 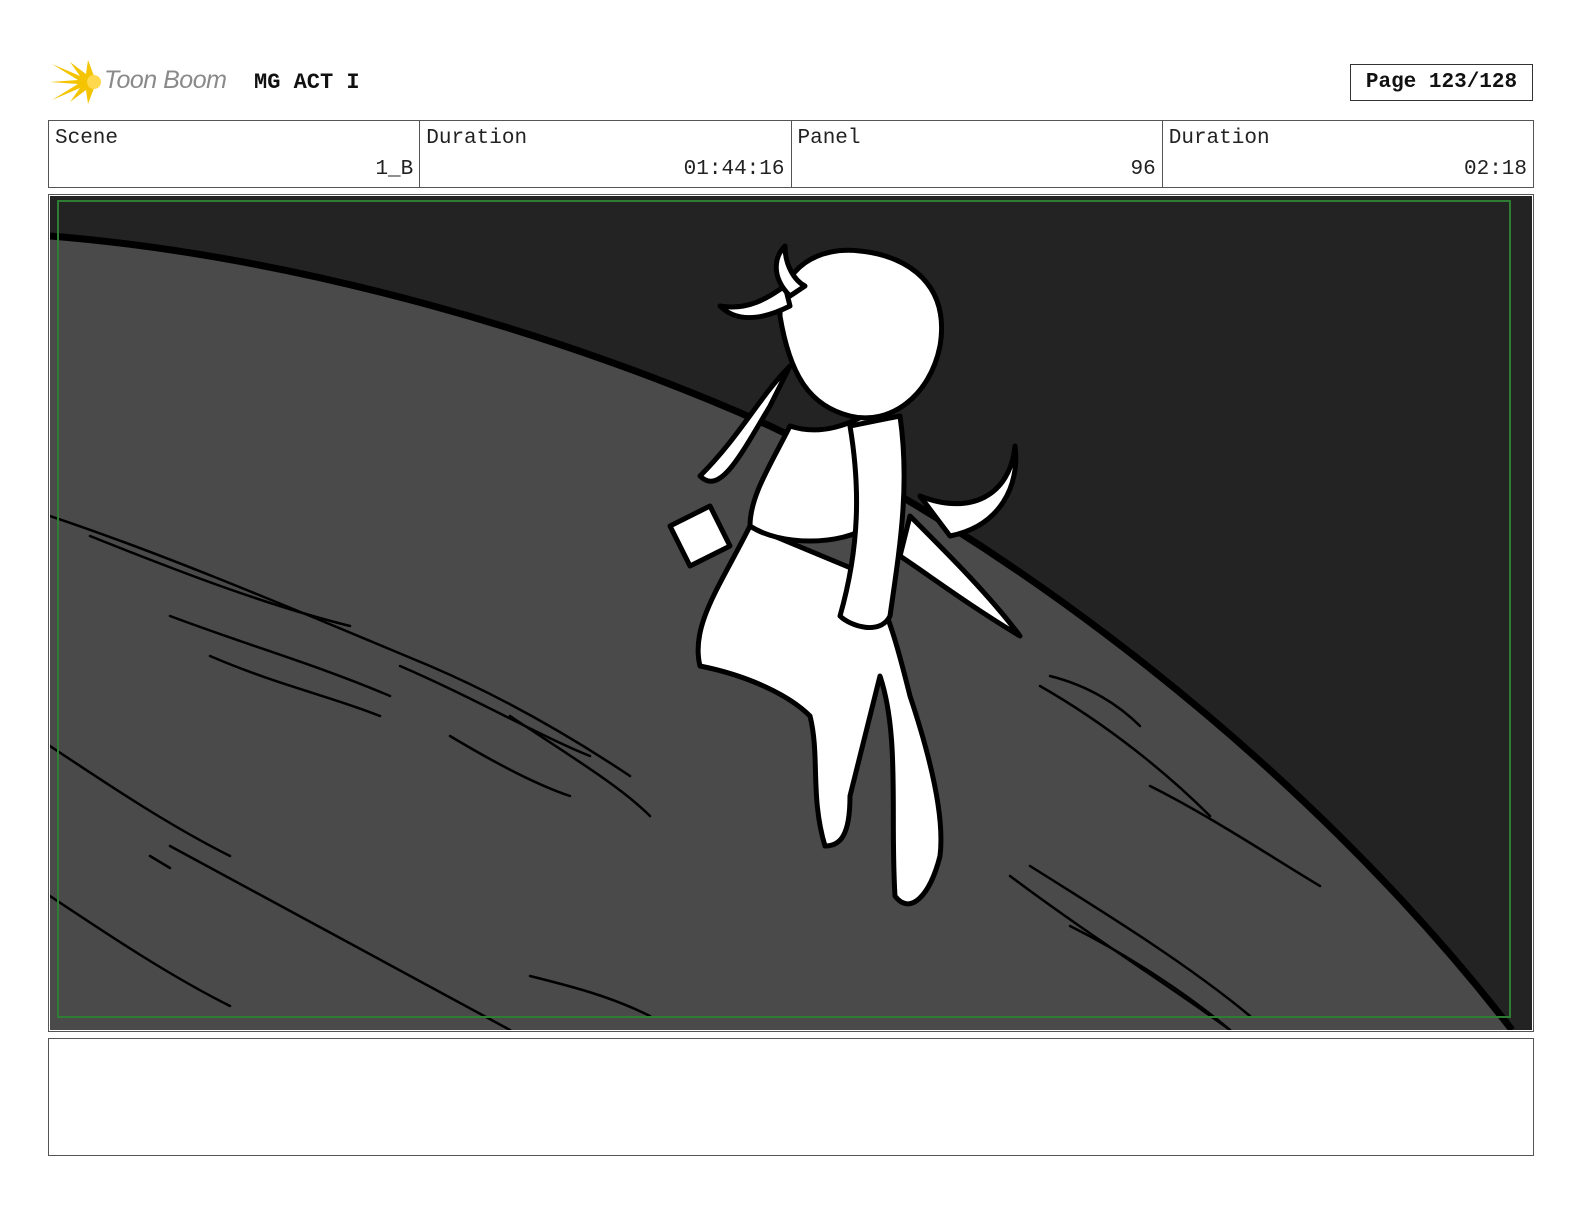 What do you see at coordinates (1348, 154) in the screenshot?
I see `panel-duration-cell: Duration 02:18` at bounding box center [1348, 154].